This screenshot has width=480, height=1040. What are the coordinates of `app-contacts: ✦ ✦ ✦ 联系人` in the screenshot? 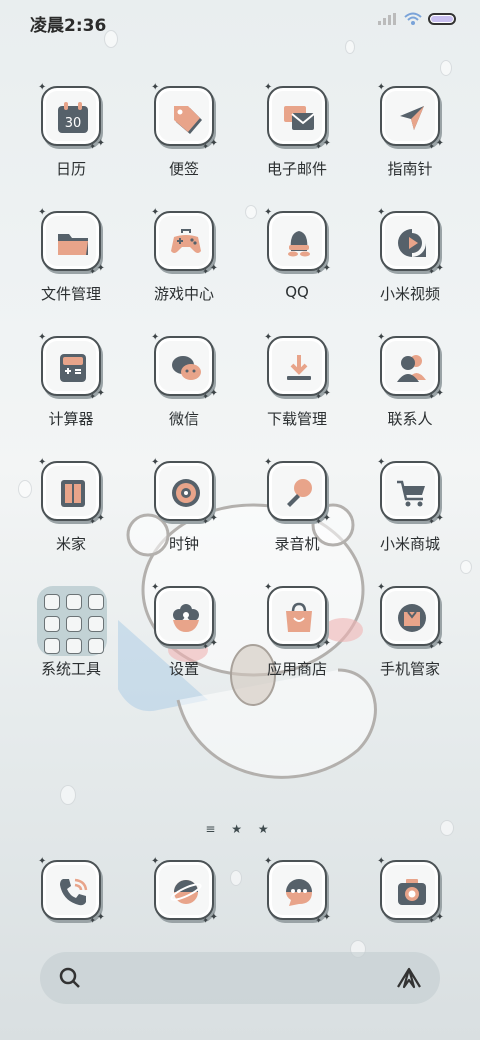 It's located at (409, 389).